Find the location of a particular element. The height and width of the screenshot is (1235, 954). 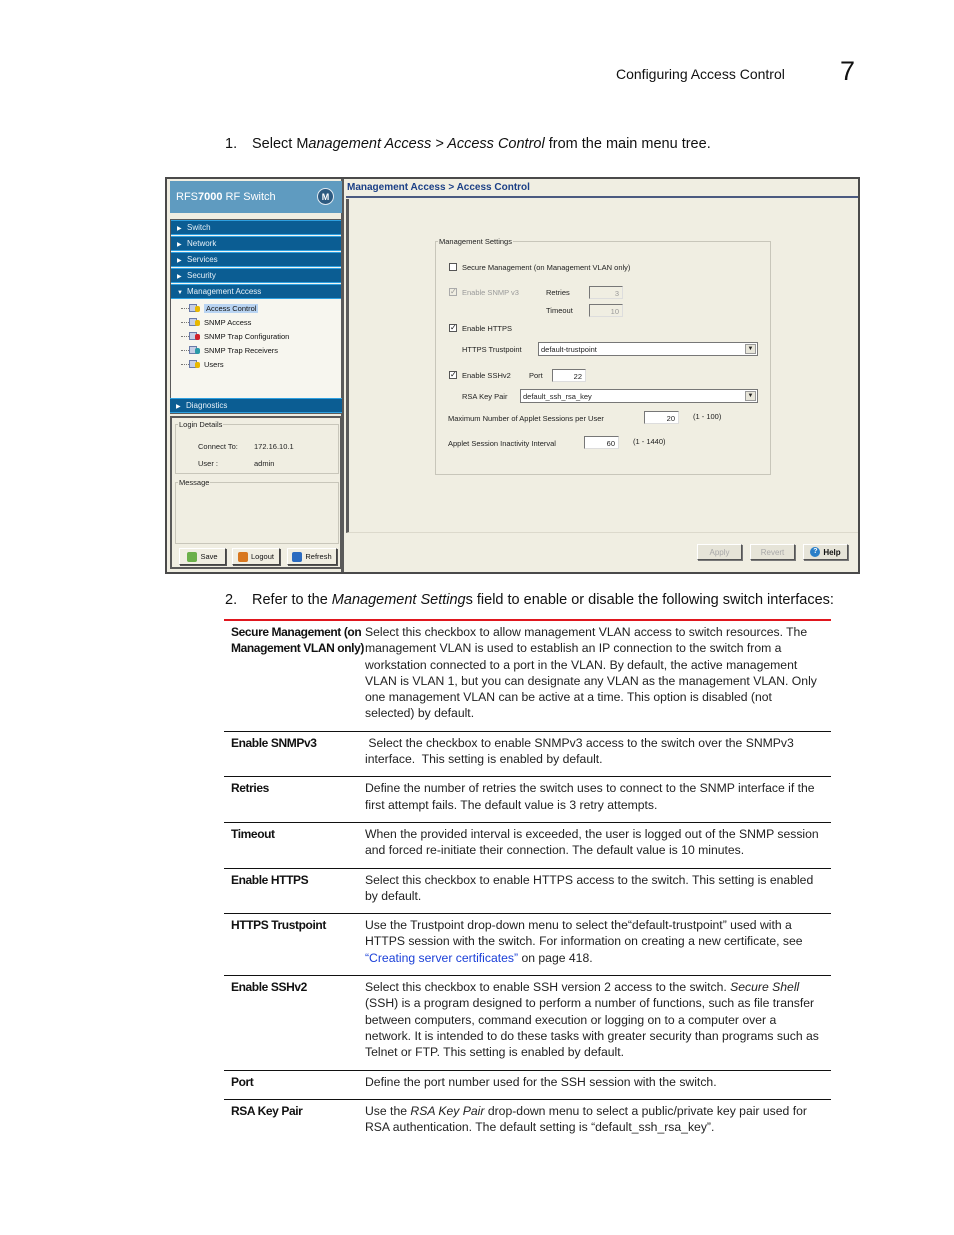

tree-item-users: Users is located at coordinates (261, 364).